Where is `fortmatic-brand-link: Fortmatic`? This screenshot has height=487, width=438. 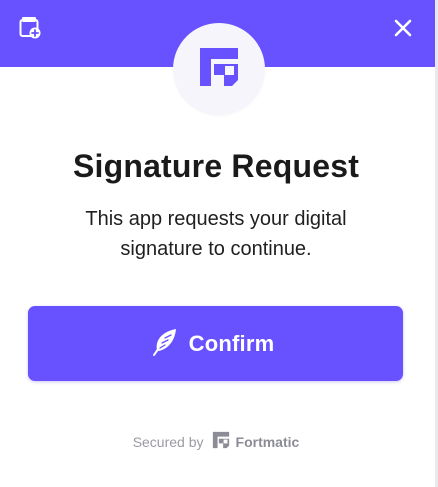
fortmatic-brand-link: Fortmatic is located at coordinates (256, 441).